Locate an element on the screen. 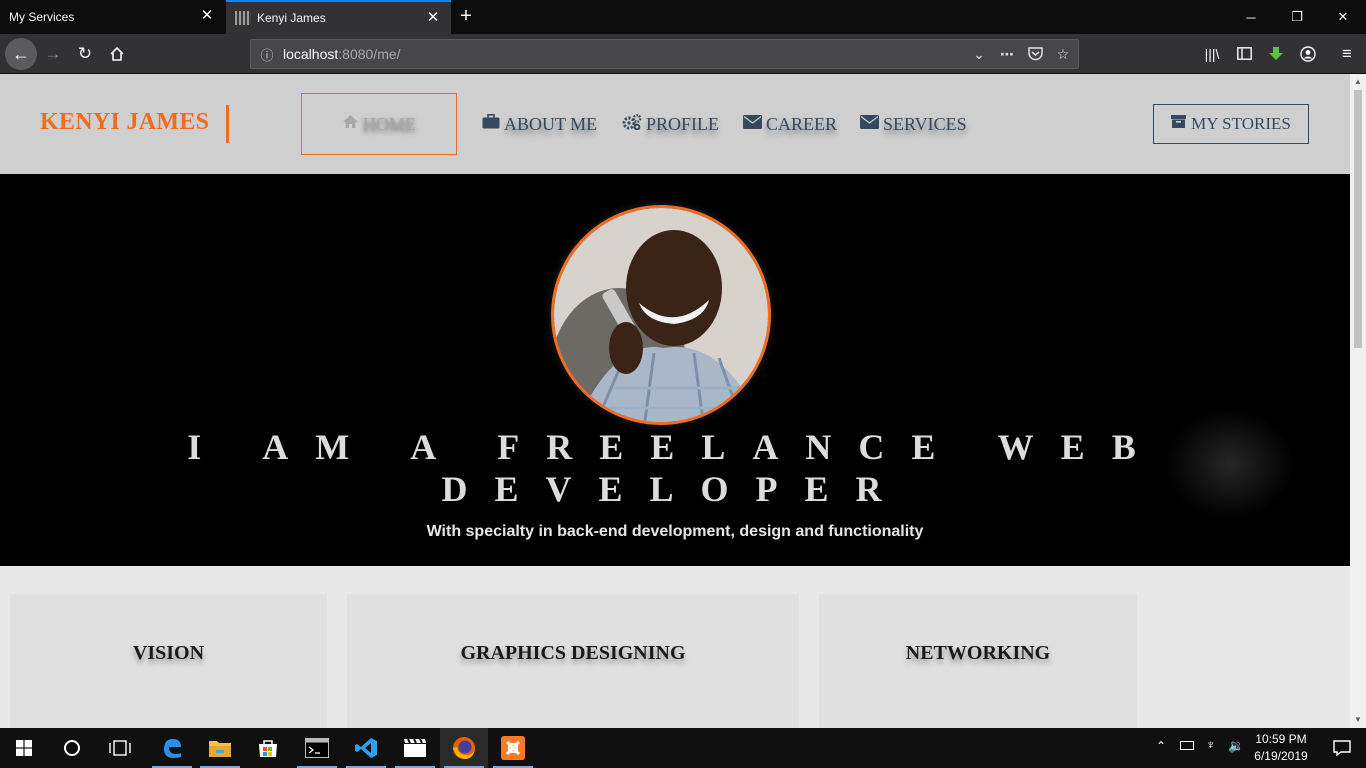 This screenshot has width=1366, height=768. notifications-icon is located at coordinates (1342, 748).